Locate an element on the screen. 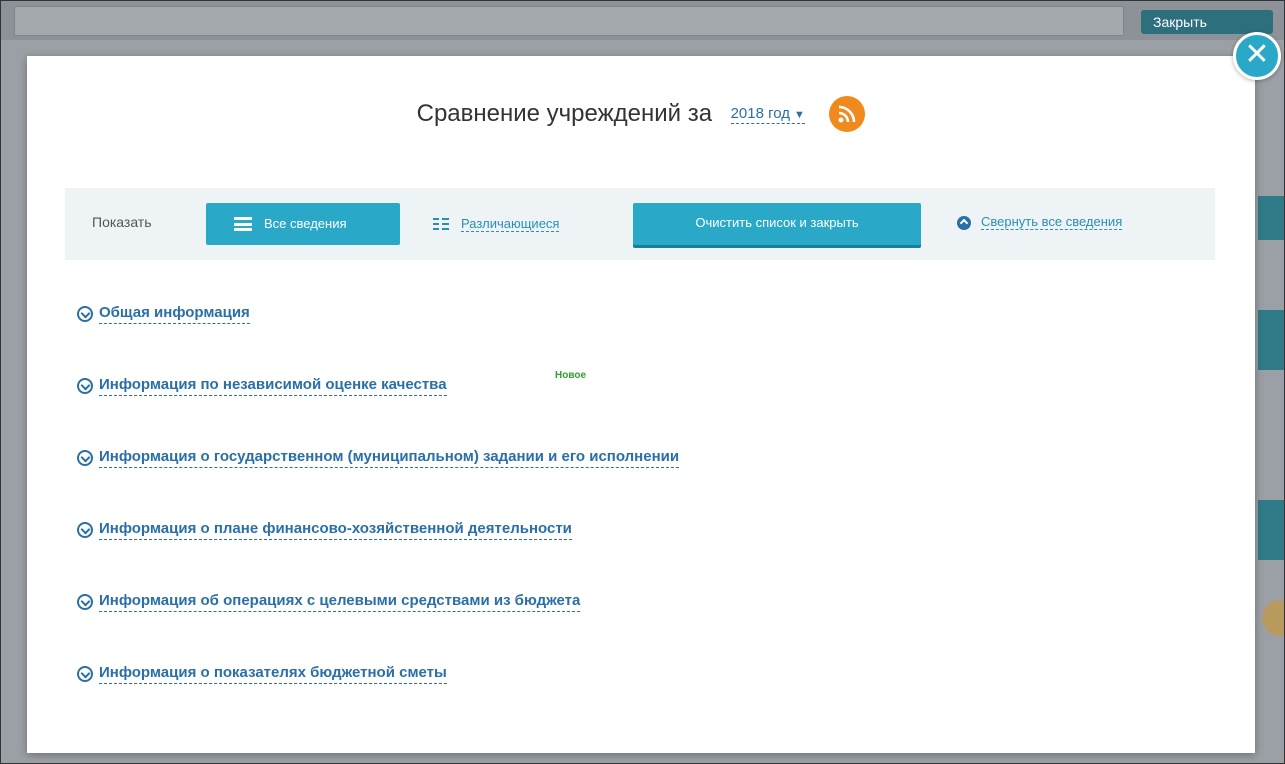 The width and height of the screenshot is (1285, 764). chevron-down-icon: ▼ is located at coordinates (799, 114).